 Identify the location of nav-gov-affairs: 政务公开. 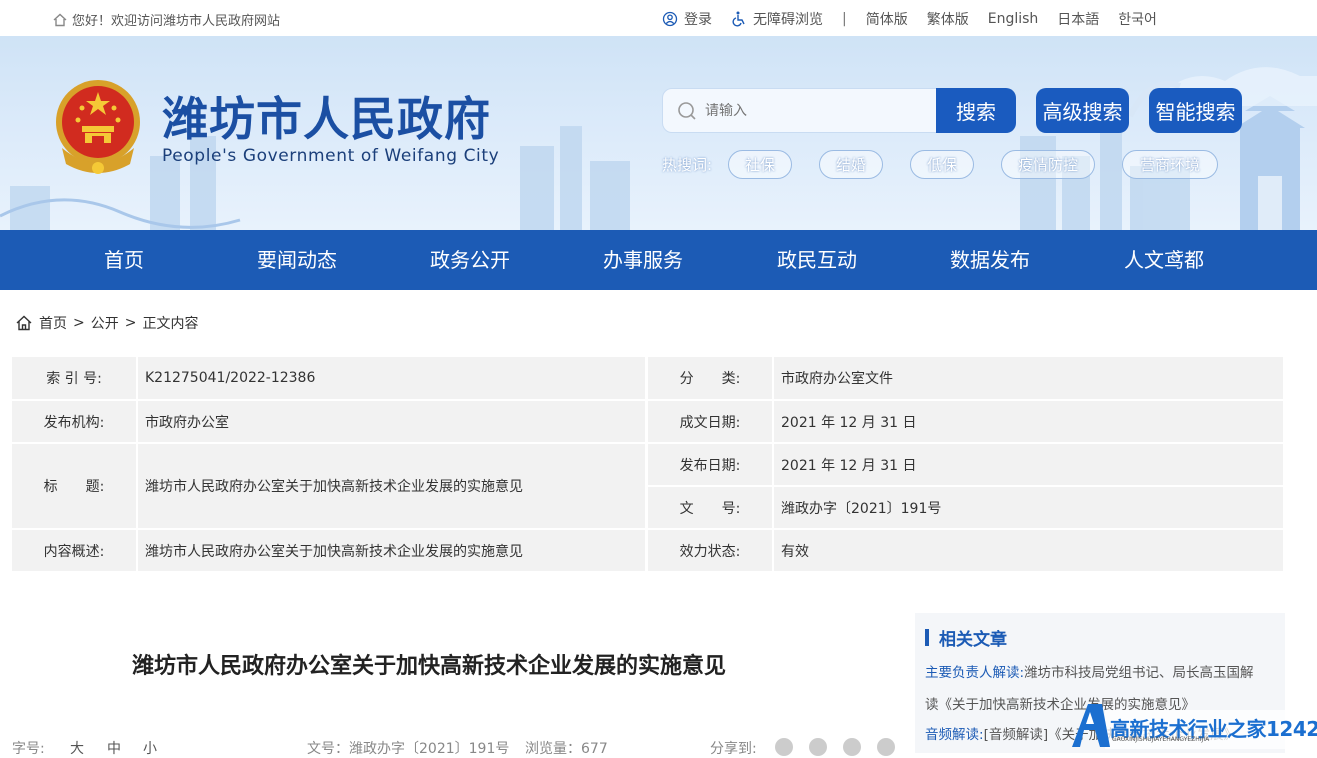
(470, 260).